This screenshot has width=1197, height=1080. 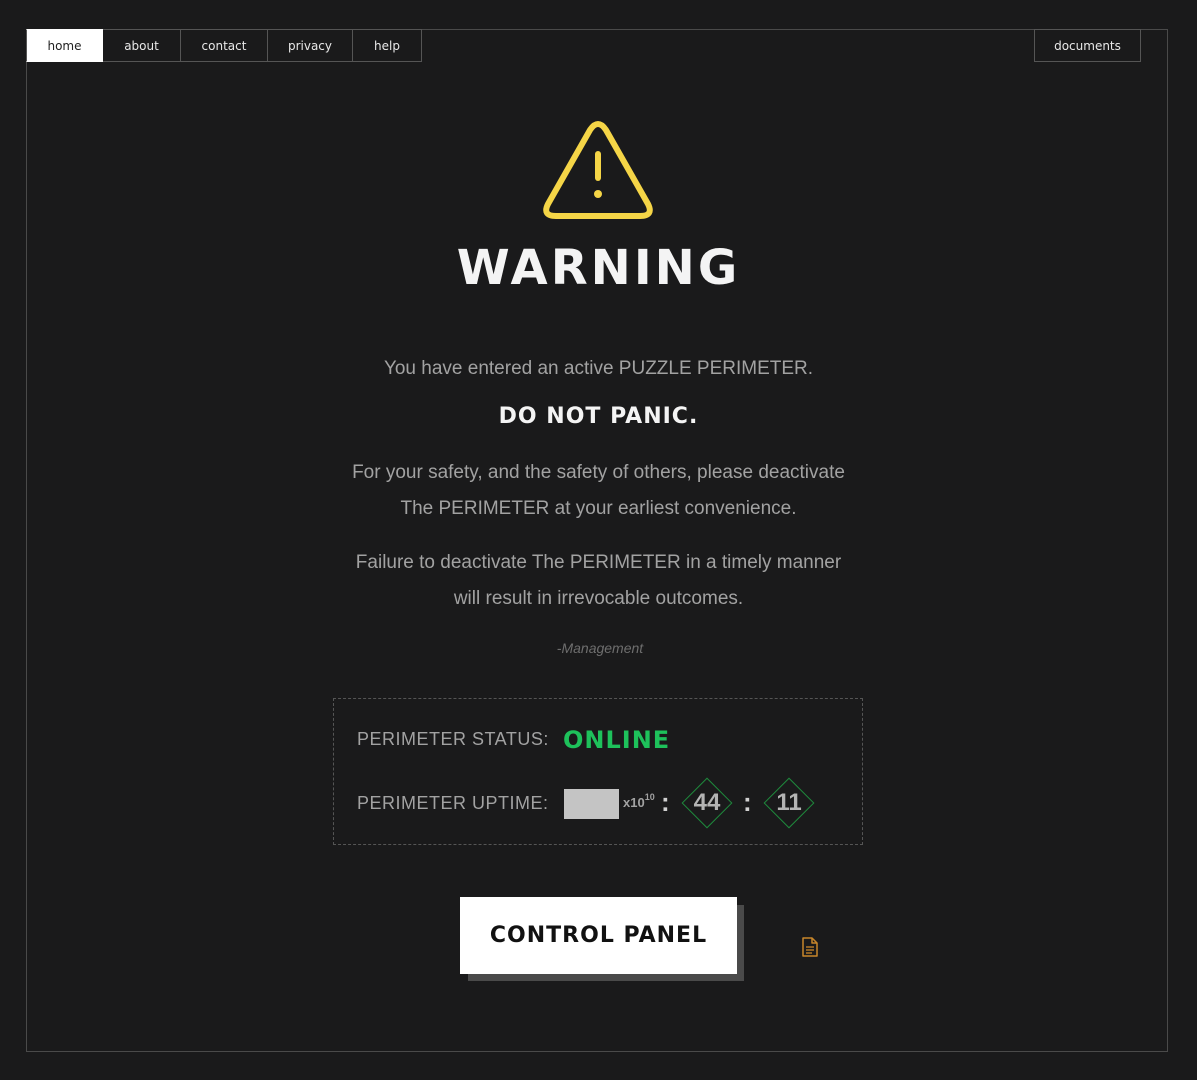 I want to click on document-icon, so click(x=810, y=947).